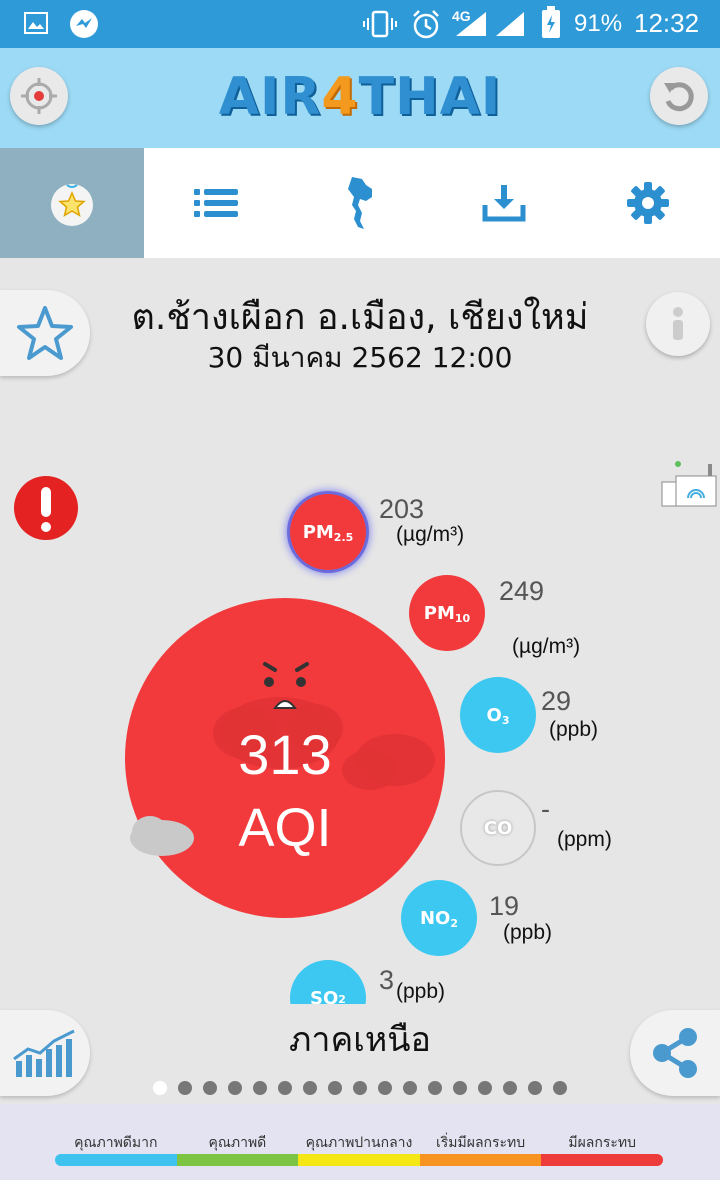 The width and height of the screenshot is (720, 1180). I want to click on status-bar: 4G 91% 12:32, so click(360, 24).